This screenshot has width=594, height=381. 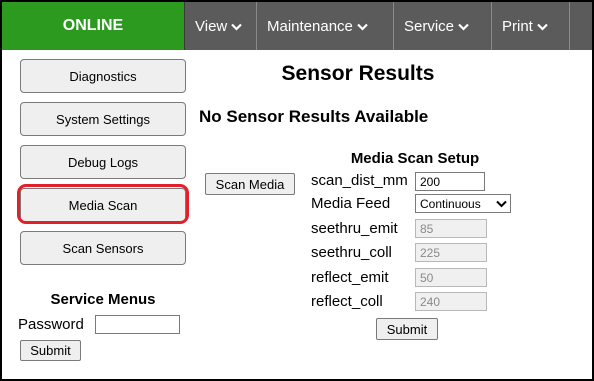 I want to click on media-scan-submit-button: Submit, so click(x=407, y=329).